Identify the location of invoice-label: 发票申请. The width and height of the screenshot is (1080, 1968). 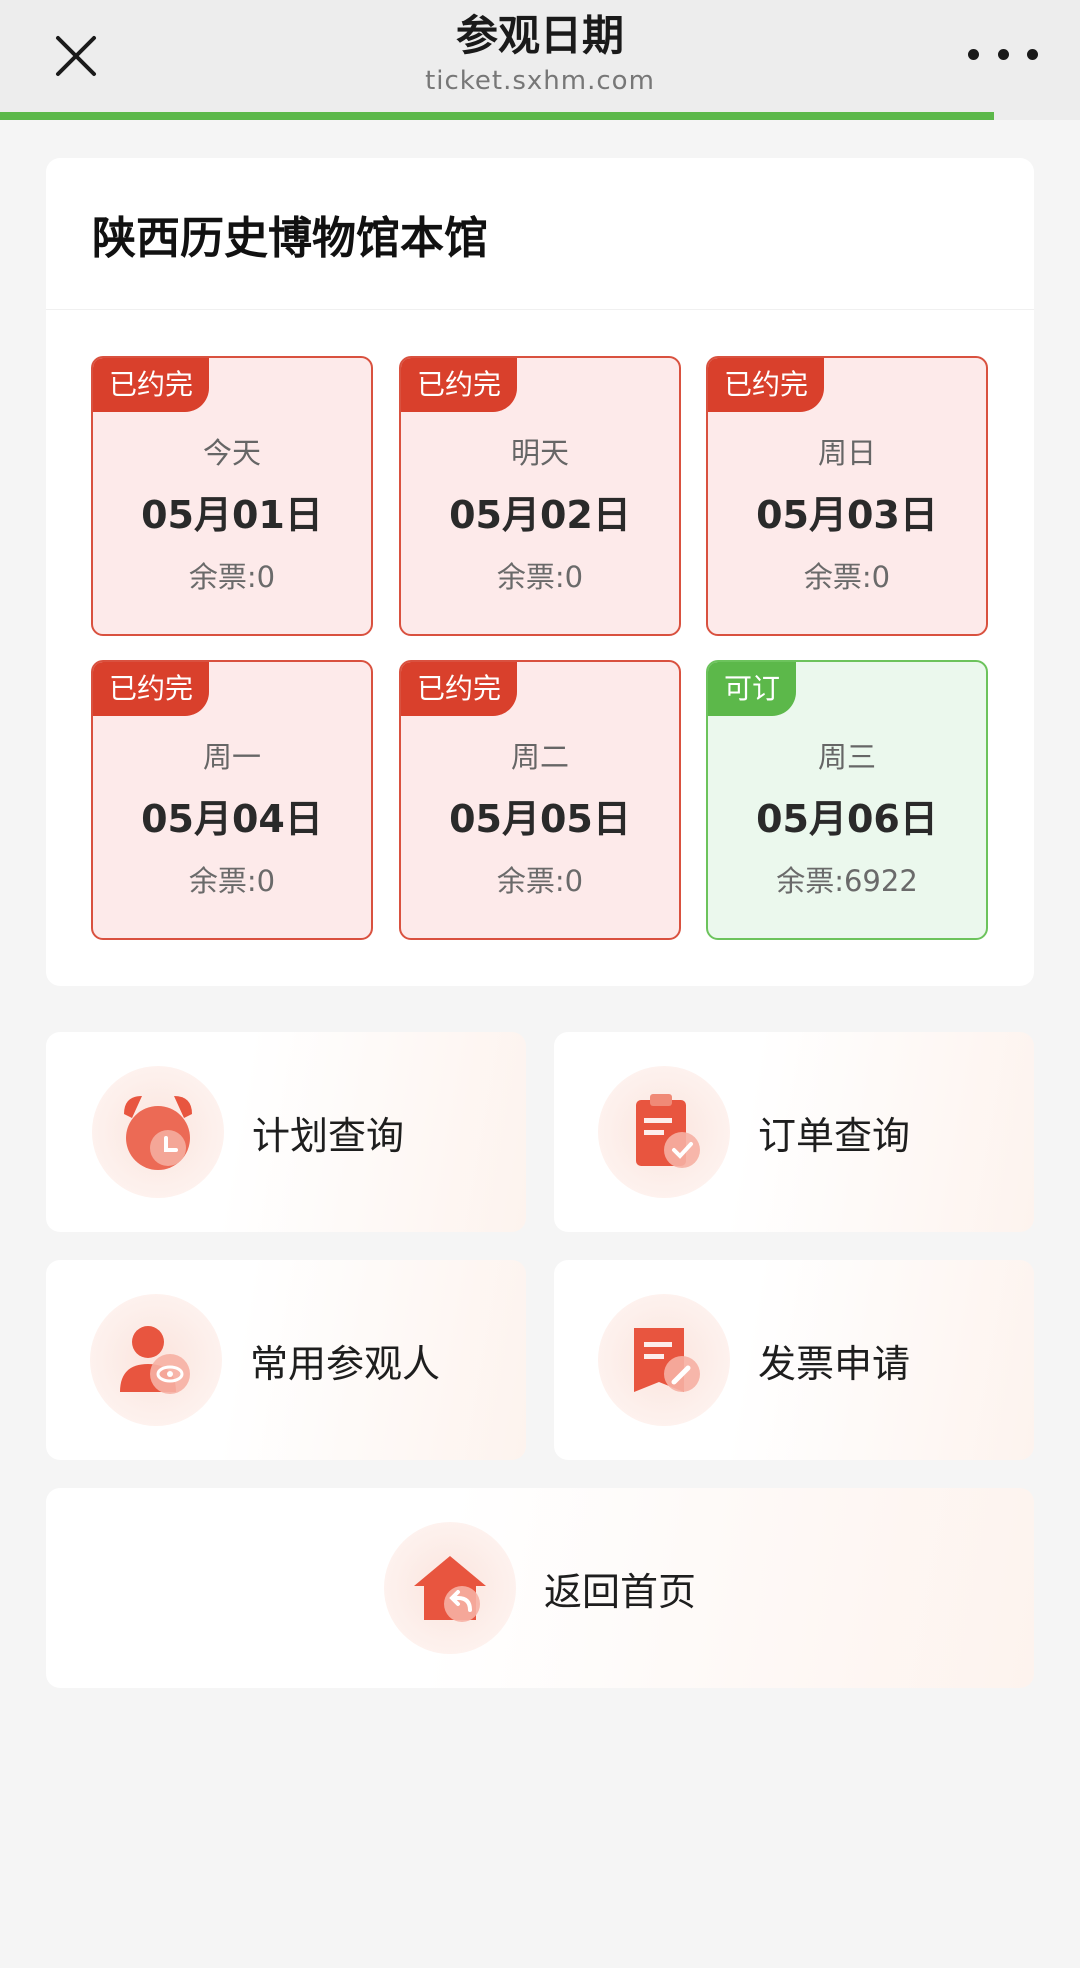
(834, 1363).